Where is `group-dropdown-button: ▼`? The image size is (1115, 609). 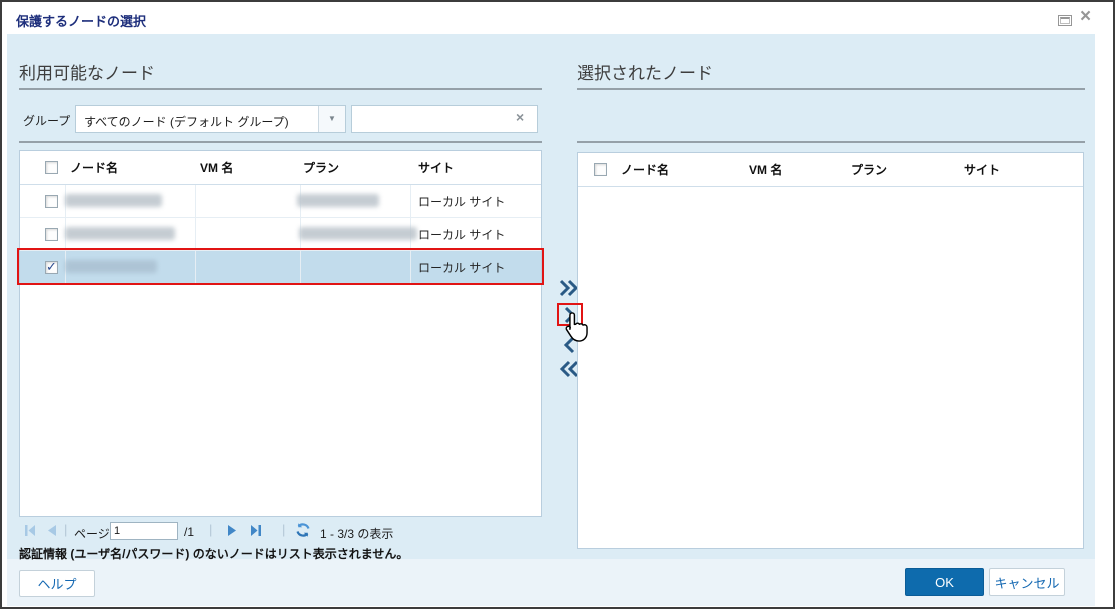
group-dropdown-button: ▼ is located at coordinates (331, 119).